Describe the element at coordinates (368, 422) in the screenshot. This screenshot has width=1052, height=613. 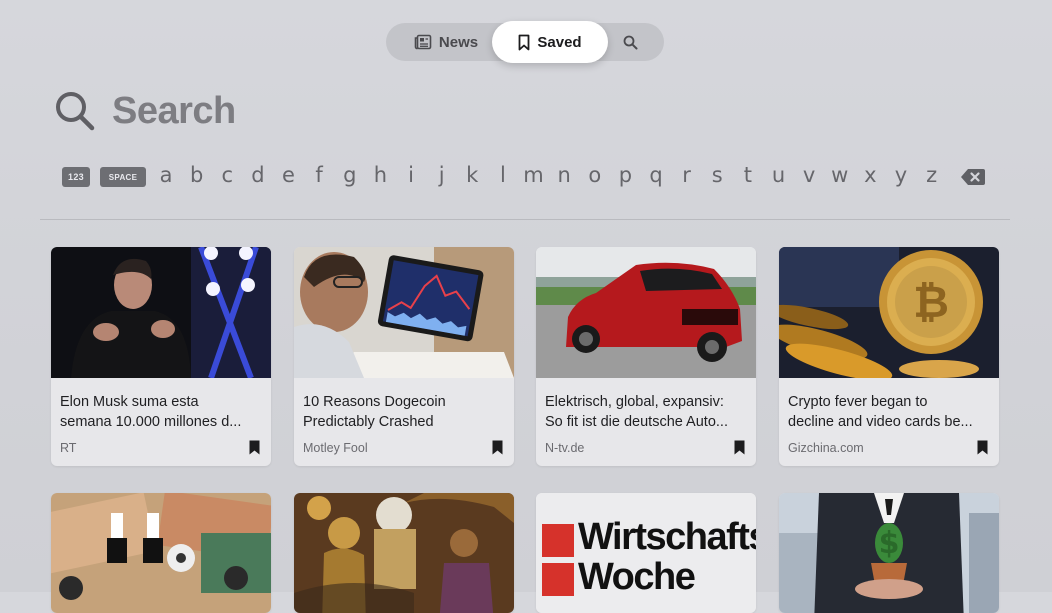
I see `card-title-line: Predictably Crashed` at that location.